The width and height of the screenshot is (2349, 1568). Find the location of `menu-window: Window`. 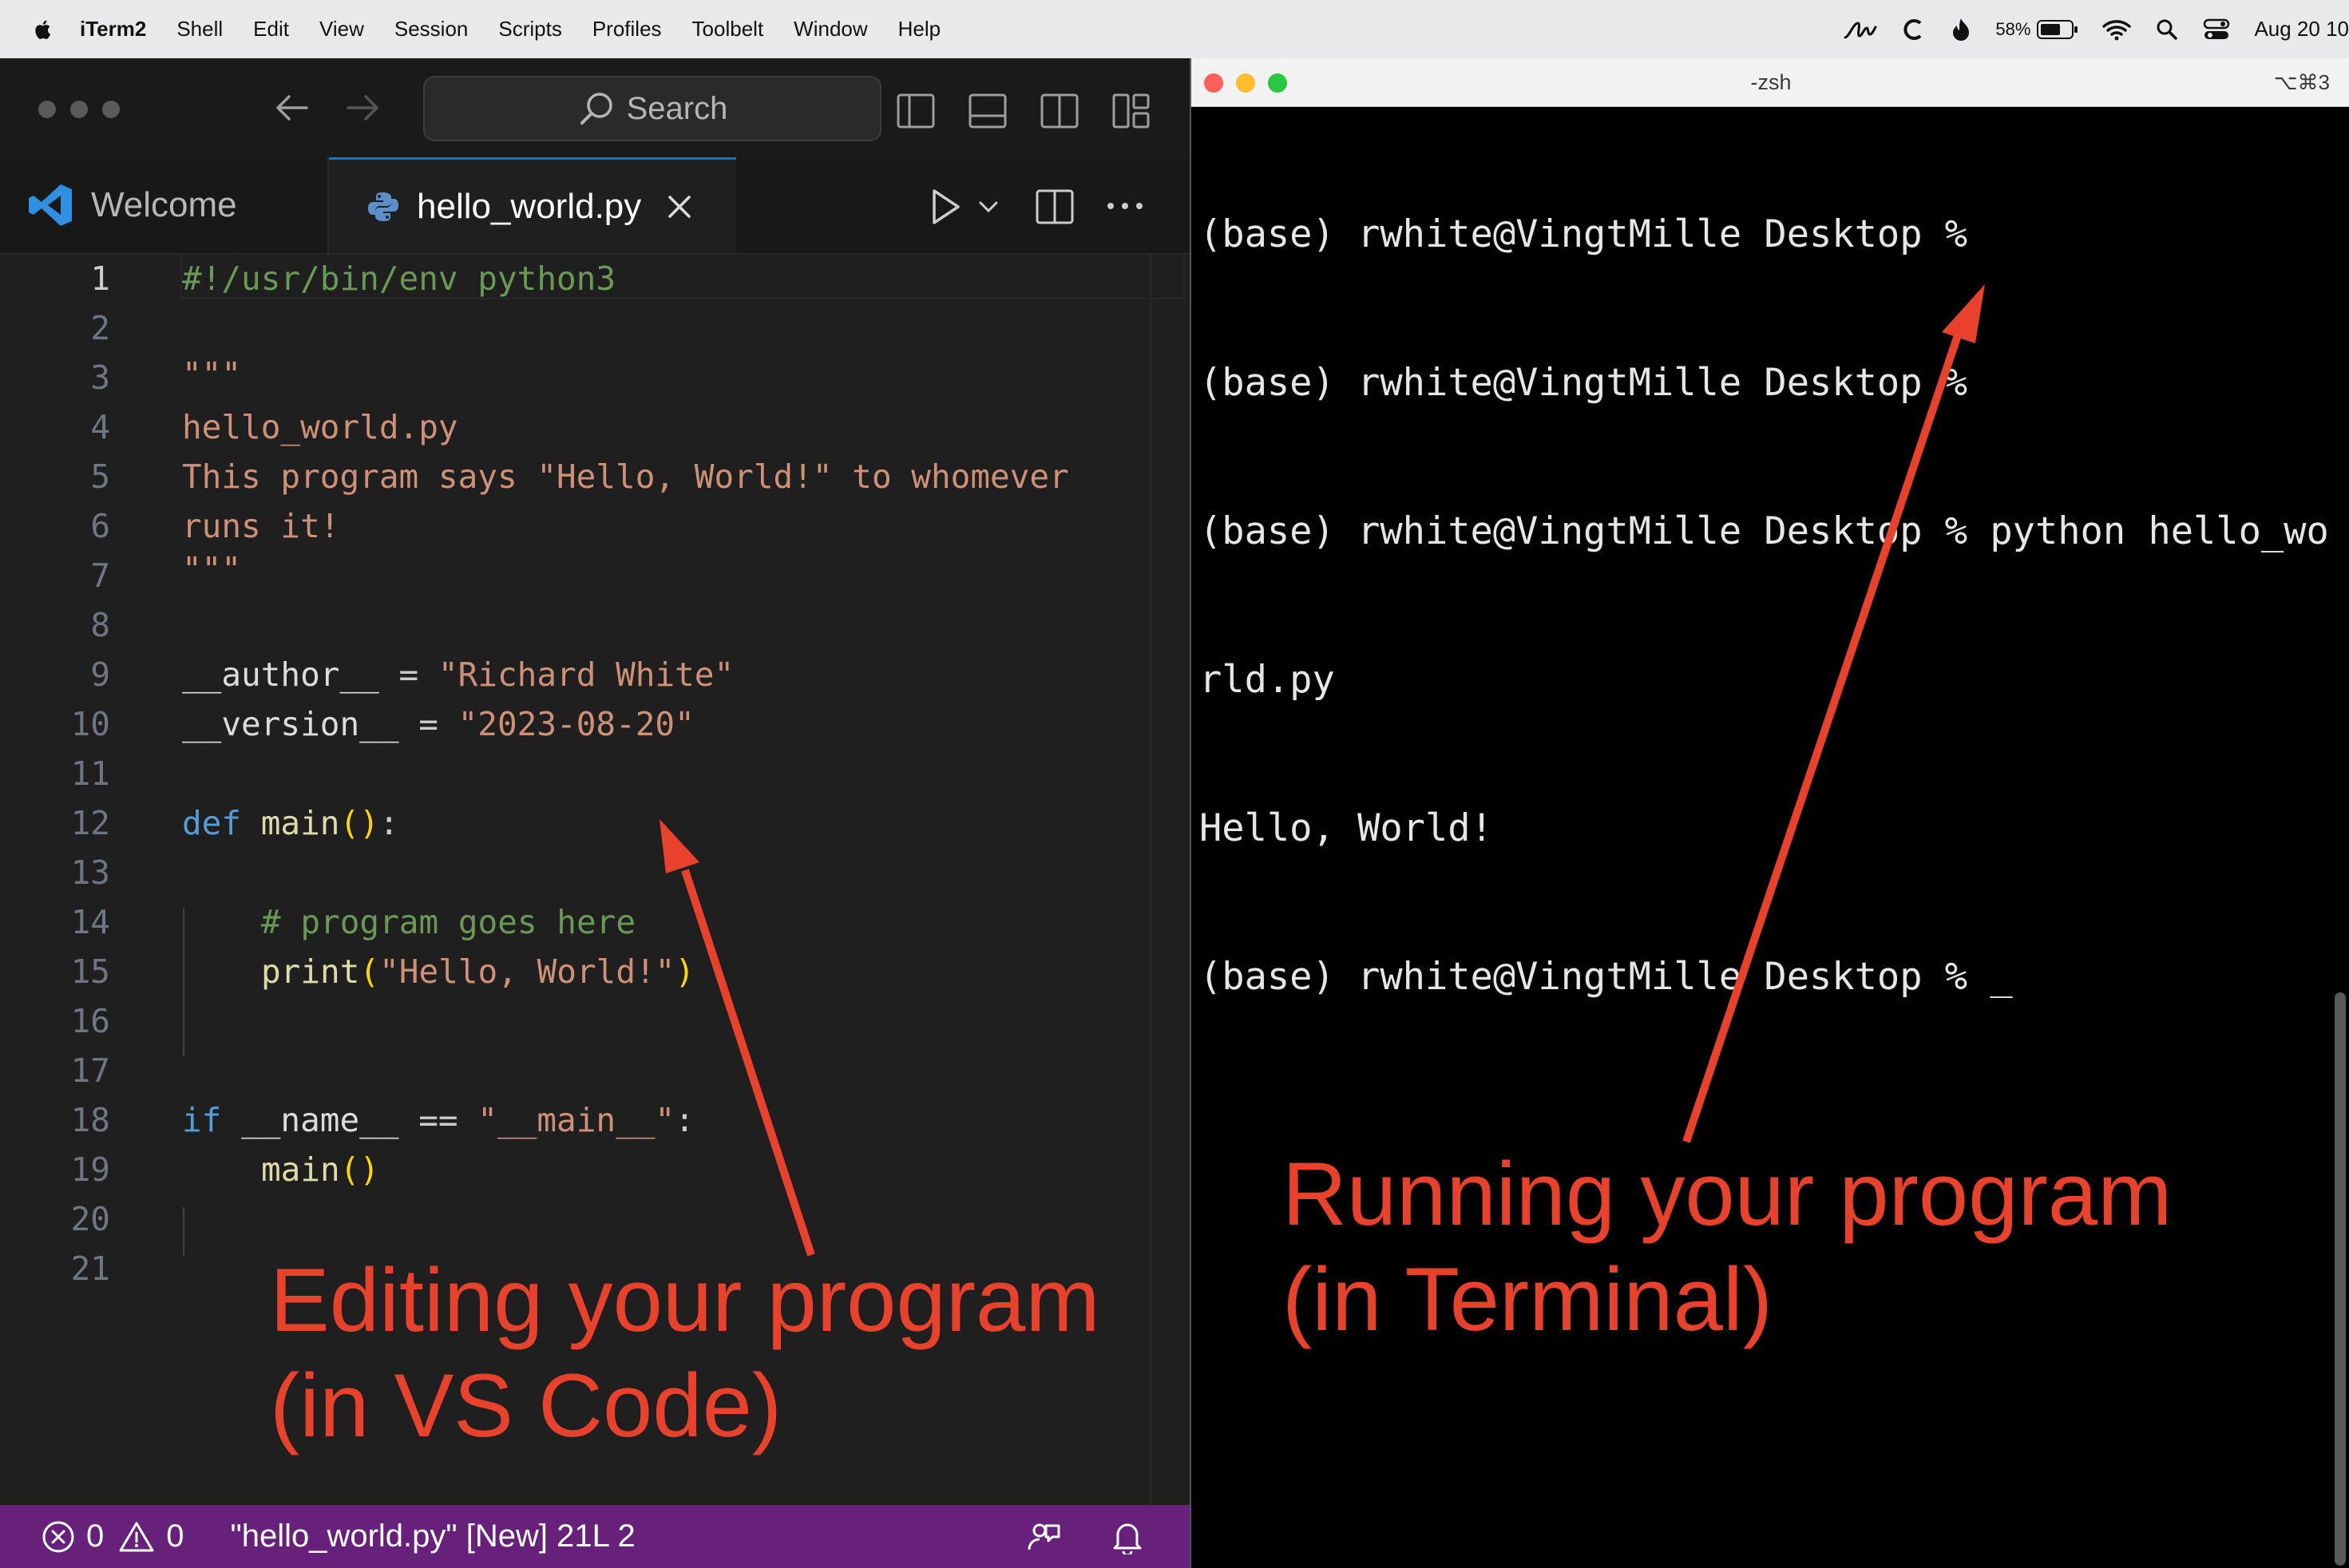

menu-window: Window is located at coordinates (830, 30).